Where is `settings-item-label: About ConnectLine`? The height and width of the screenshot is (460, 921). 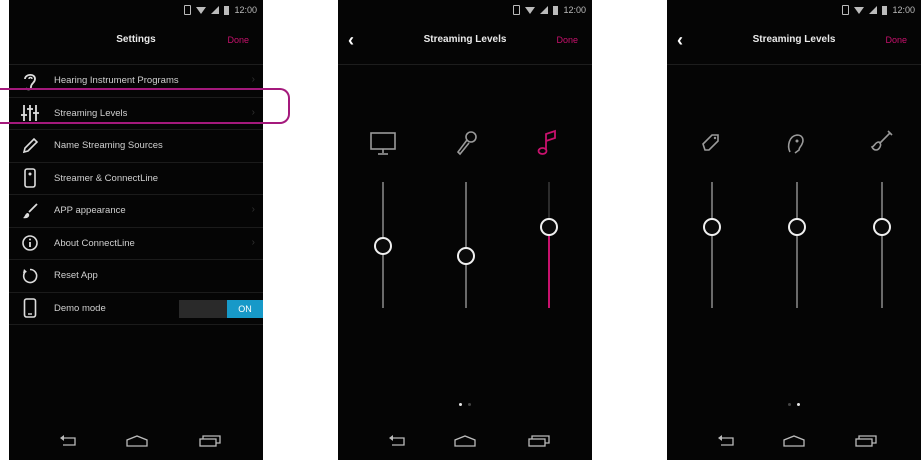 settings-item-label: About ConnectLine is located at coordinates (94, 243).